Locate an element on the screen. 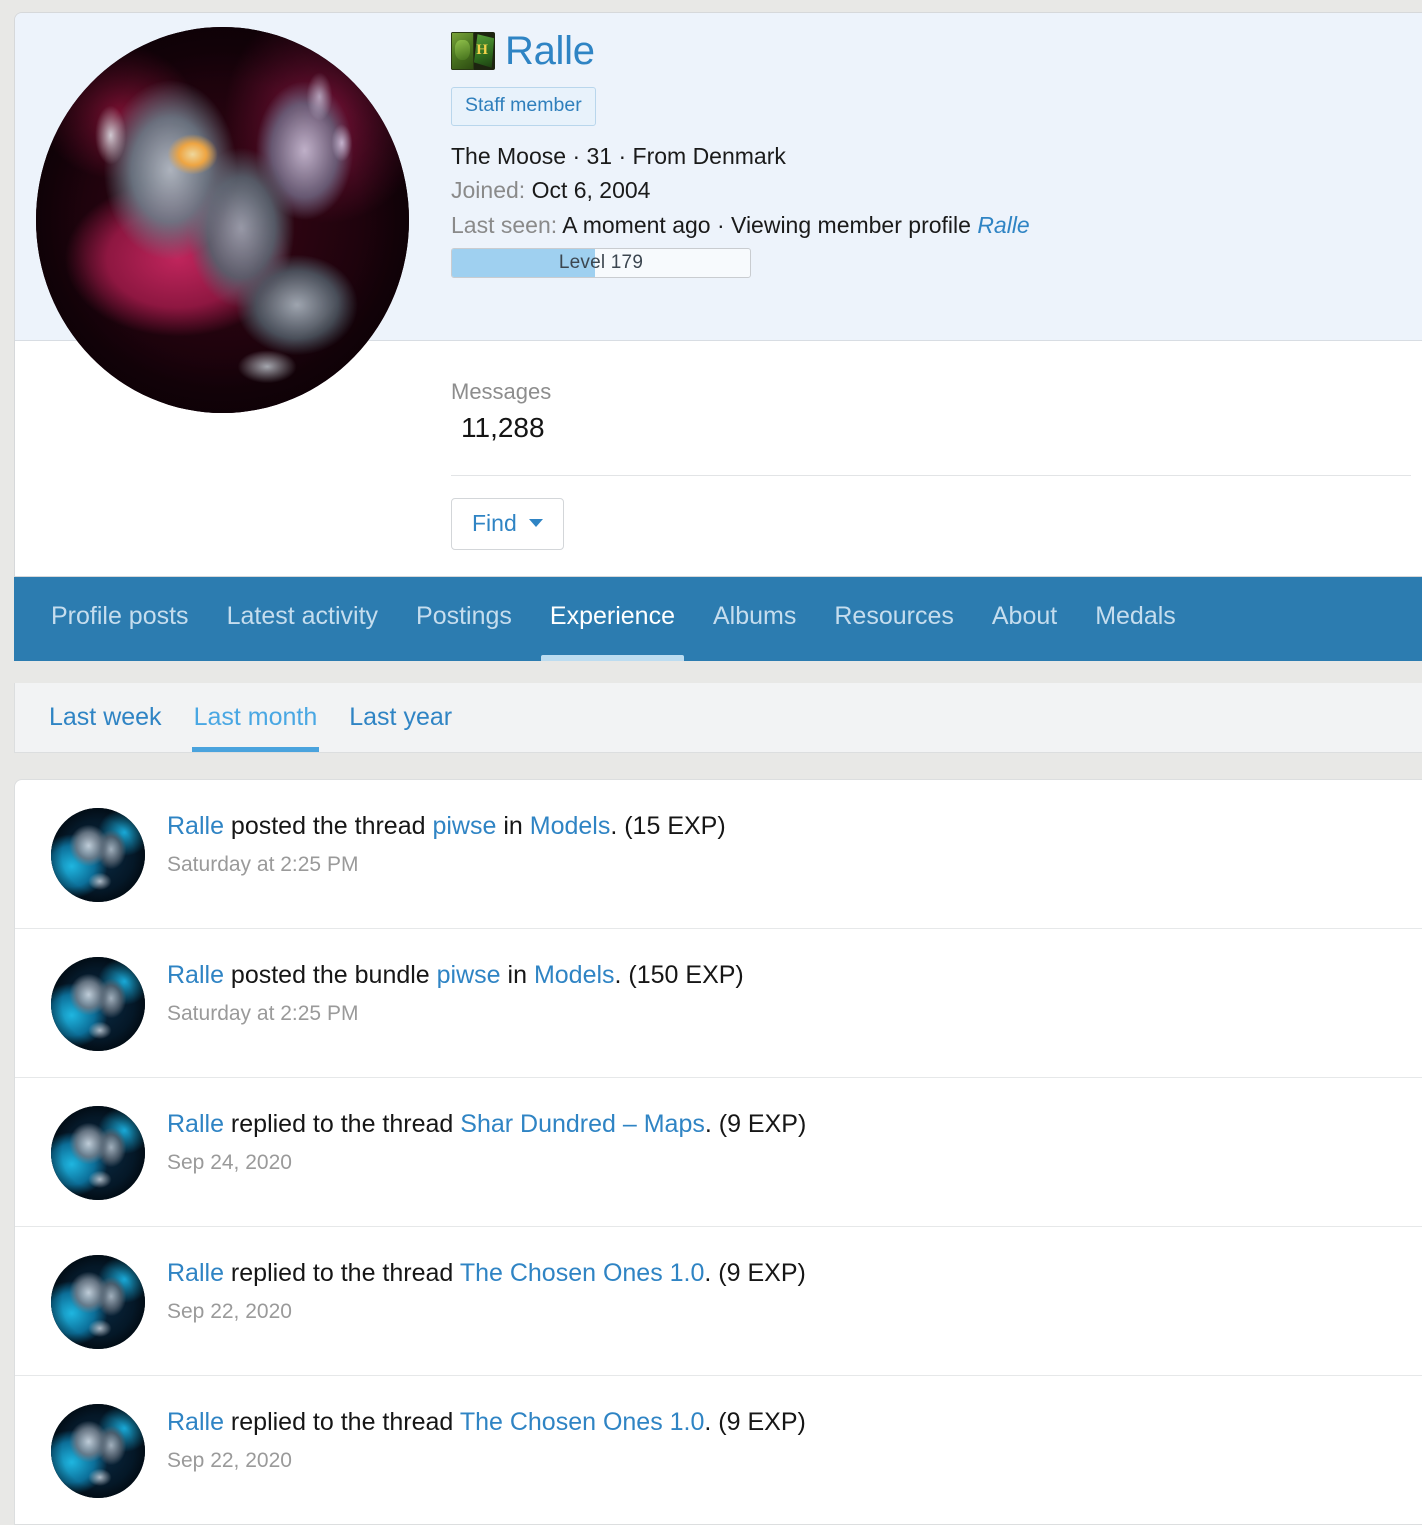 The image size is (1422, 1525). avatar-image is located at coordinates (222, 220).